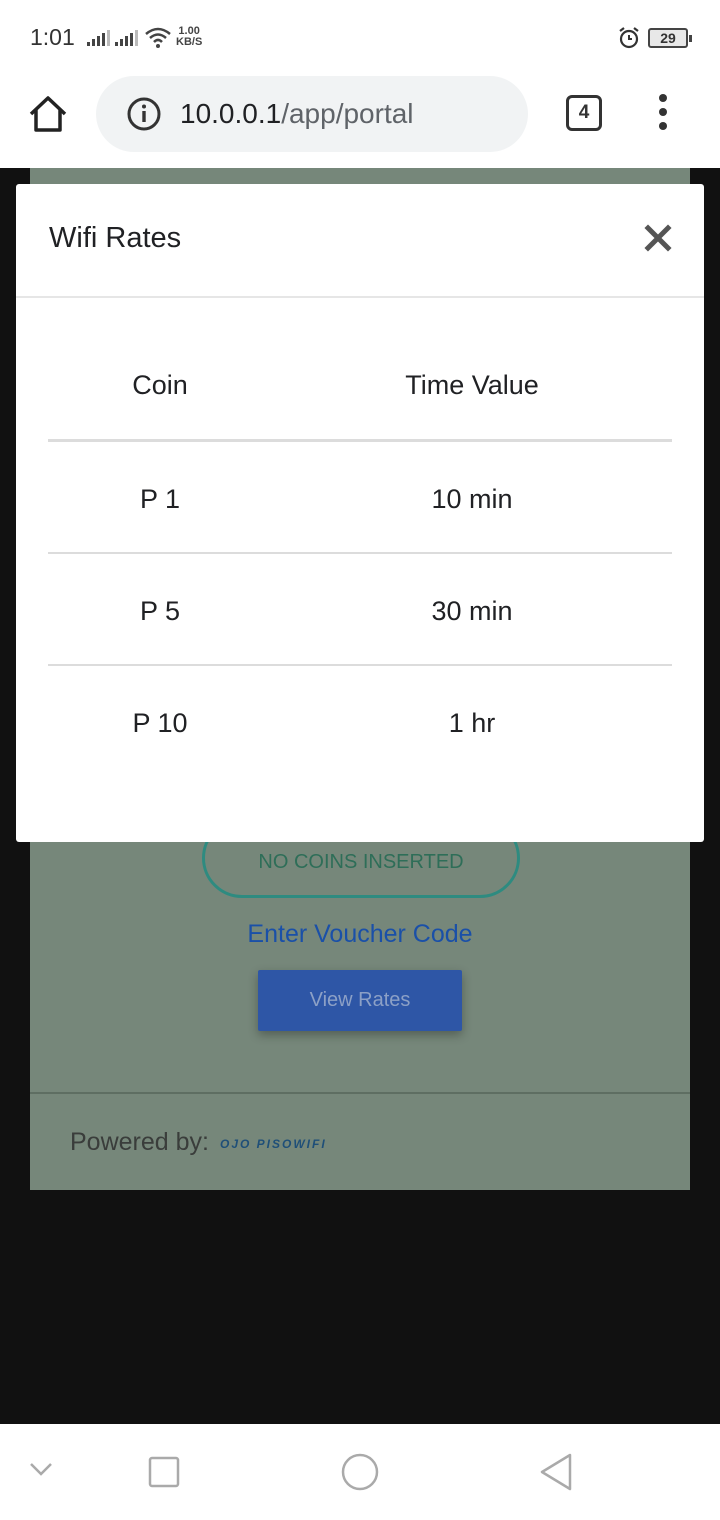 This screenshot has height=1520, width=720. Describe the element at coordinates (663, 114) in the screenshot. I see `more-vert-icon` at that location.